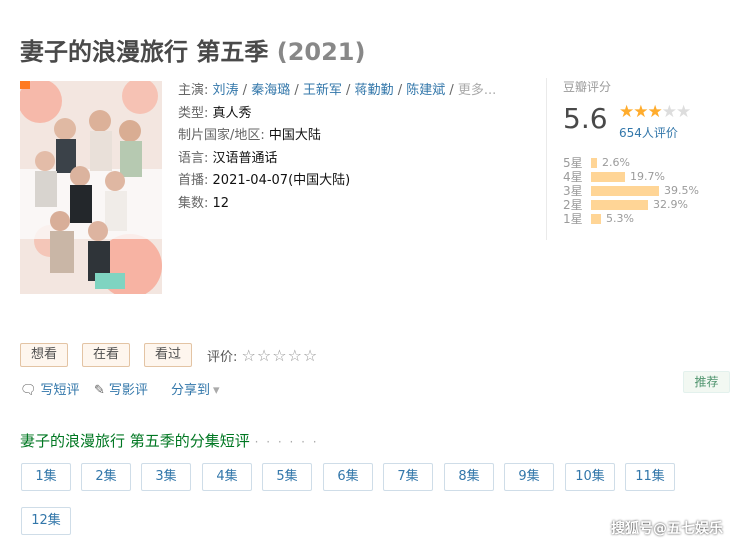 This screenshot has width=749, height=546. I want to click on episode-button-12: 12集, so click(46, 521).